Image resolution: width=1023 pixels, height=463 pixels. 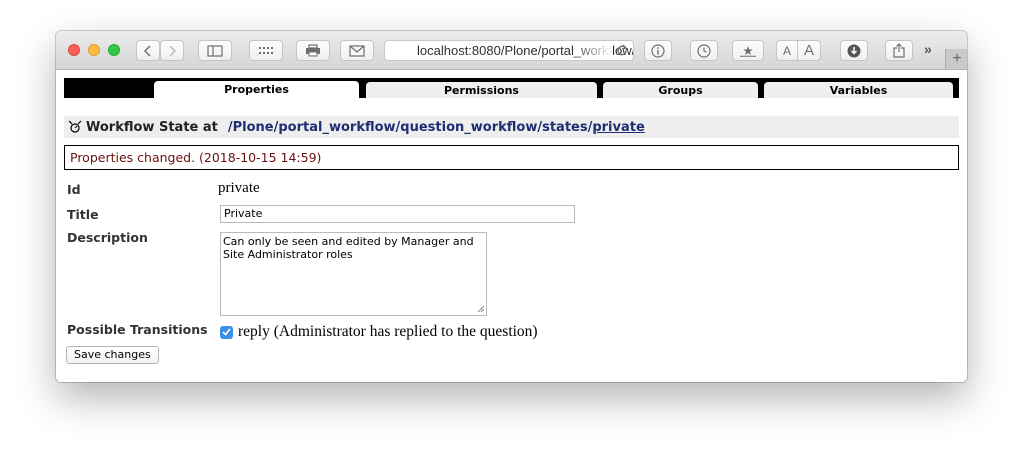 What do you see at coordinates (622, 50) in the screenshot?
I see `reload-icon` at bounding box center [622, 50].